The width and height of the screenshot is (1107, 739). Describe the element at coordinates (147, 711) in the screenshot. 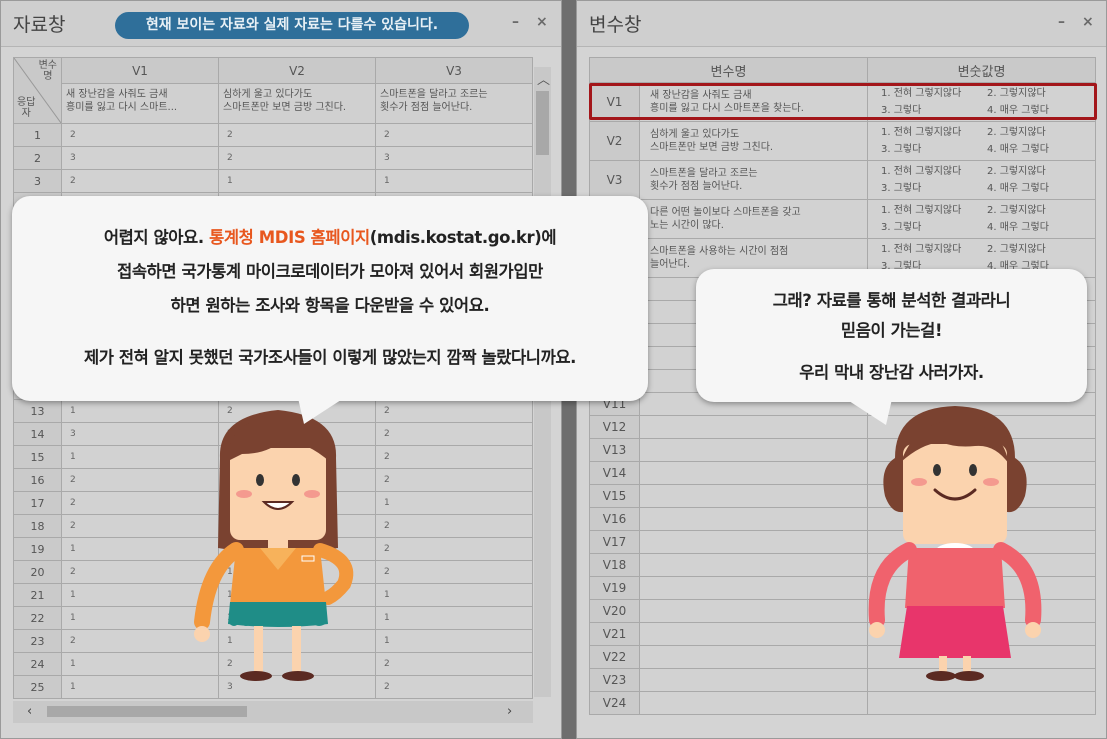

I see `horizontal-scroll-thumb` at that location.